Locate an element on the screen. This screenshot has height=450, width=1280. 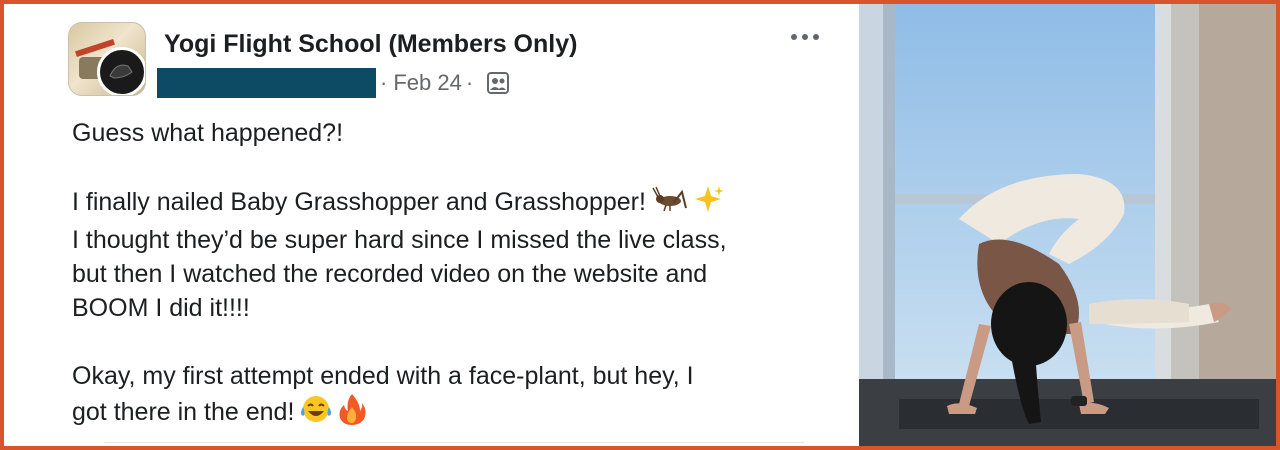
group-avatar is located at coordinates (107, 59).